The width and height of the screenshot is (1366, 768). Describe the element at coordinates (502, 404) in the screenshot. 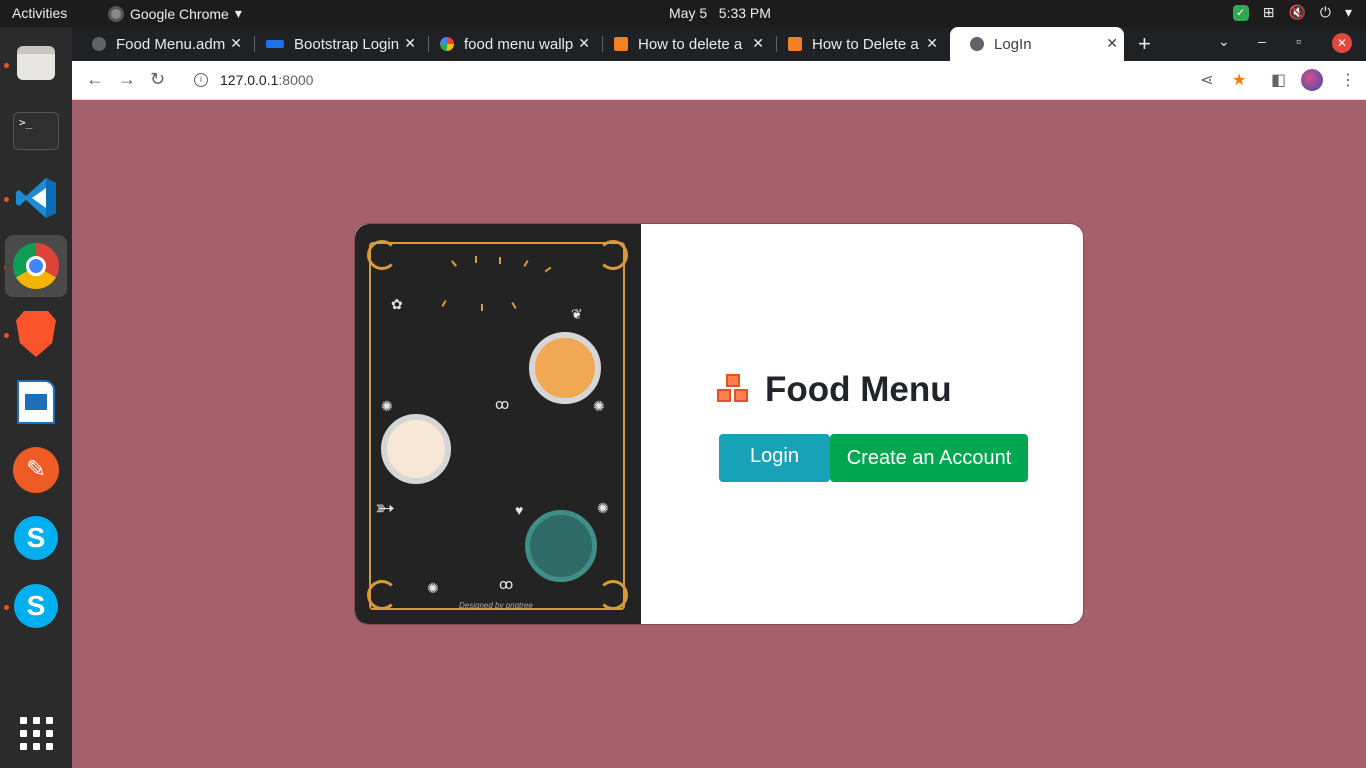

I see `mushroom-doodle-icon: ꝏ` at that location.